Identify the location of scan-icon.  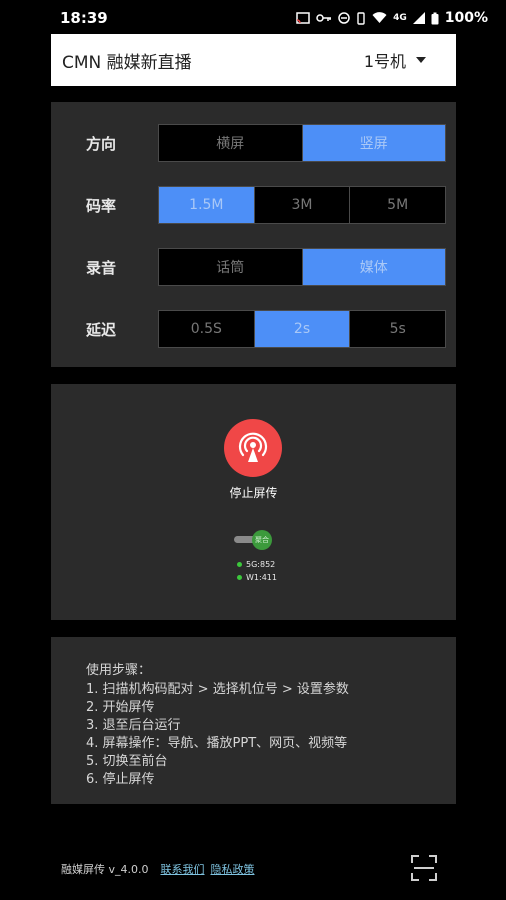
(424, 868).